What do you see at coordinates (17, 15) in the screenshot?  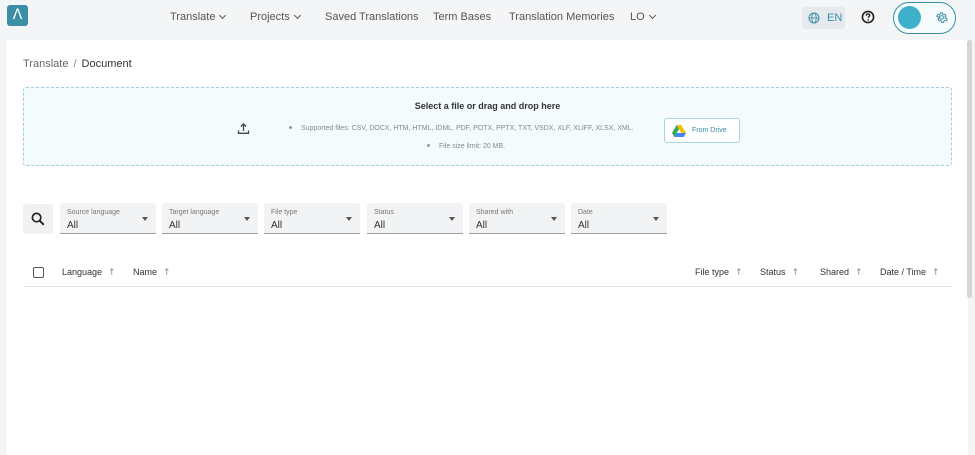 I see `app-logo: Λ` at bounding box center [17, 15].